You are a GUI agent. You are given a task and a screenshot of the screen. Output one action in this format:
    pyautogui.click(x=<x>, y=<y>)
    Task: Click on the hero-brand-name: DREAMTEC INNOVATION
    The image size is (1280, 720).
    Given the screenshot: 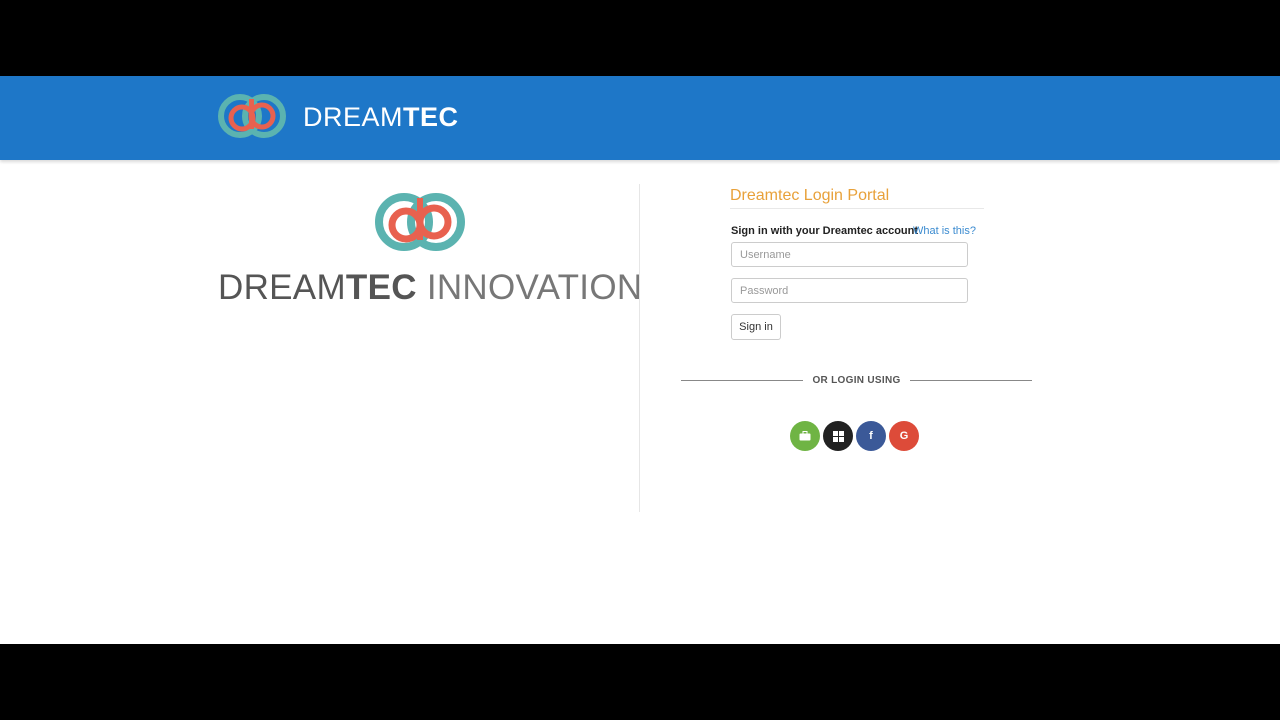 What is the action you would take?
    pyautogui.click(x=430, y=288)
    